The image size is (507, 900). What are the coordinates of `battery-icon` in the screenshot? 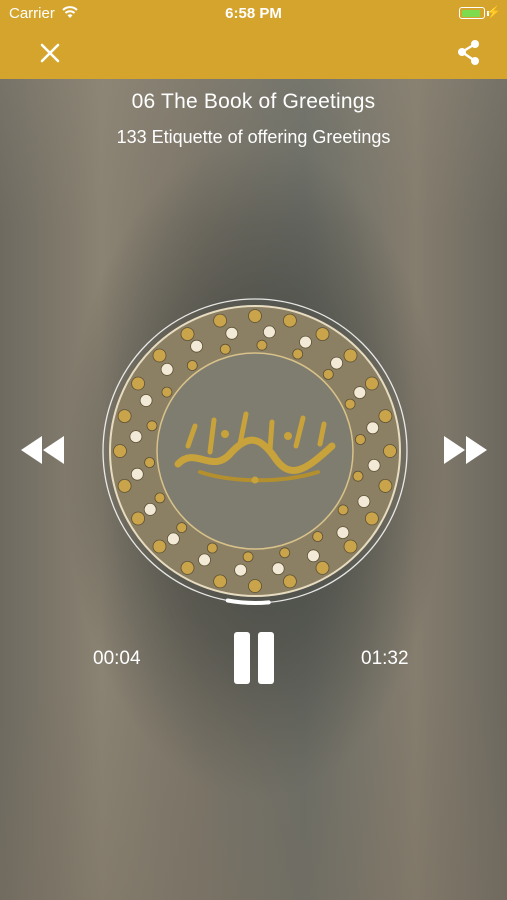 It's located at (472, 13).